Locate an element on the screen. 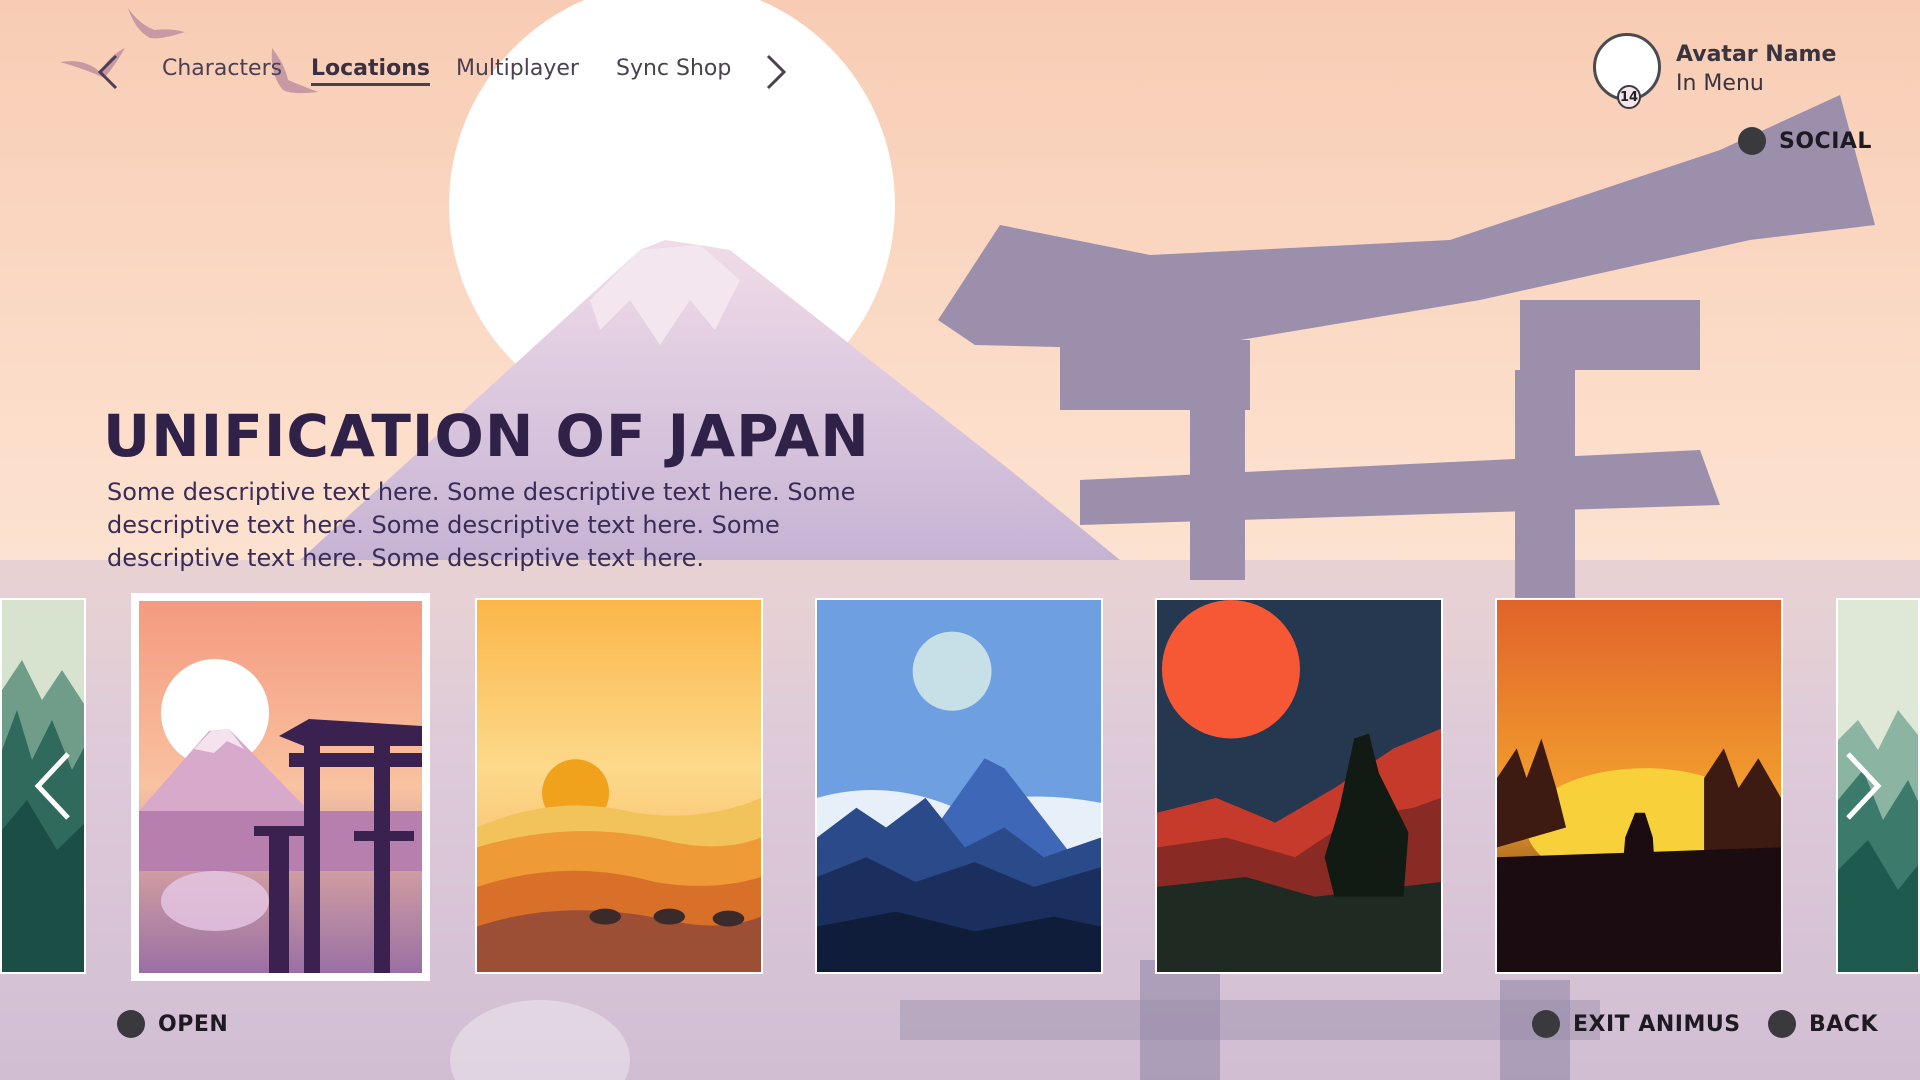 The image size is (1920, 1080). tab-characters: Characters is located at coordinates (222, 68).